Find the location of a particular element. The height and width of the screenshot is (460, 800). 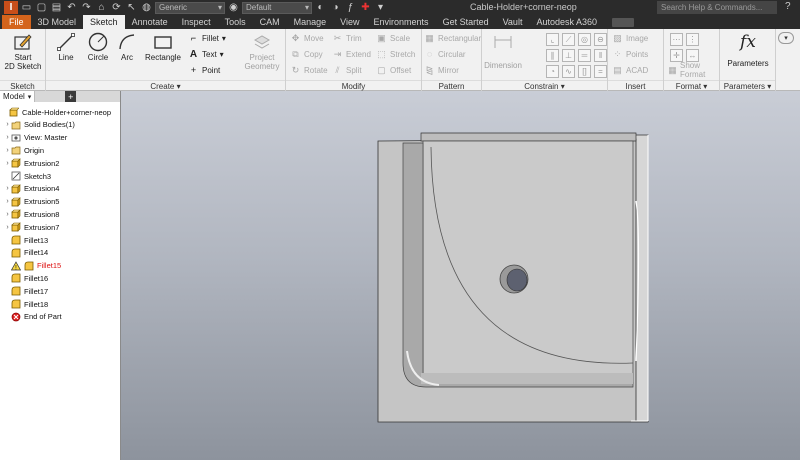

perpendicular-constraint-icon: ⊥ is located at coordinates (568, 55).